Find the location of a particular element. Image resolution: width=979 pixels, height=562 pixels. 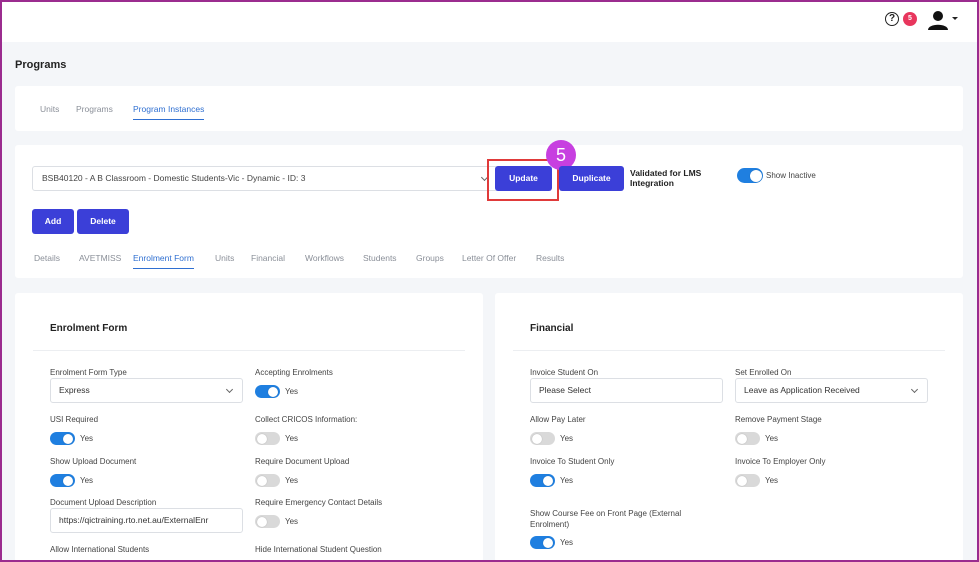

enrolment-form-title: Enrolment Form is located at coordinates (89, 328).